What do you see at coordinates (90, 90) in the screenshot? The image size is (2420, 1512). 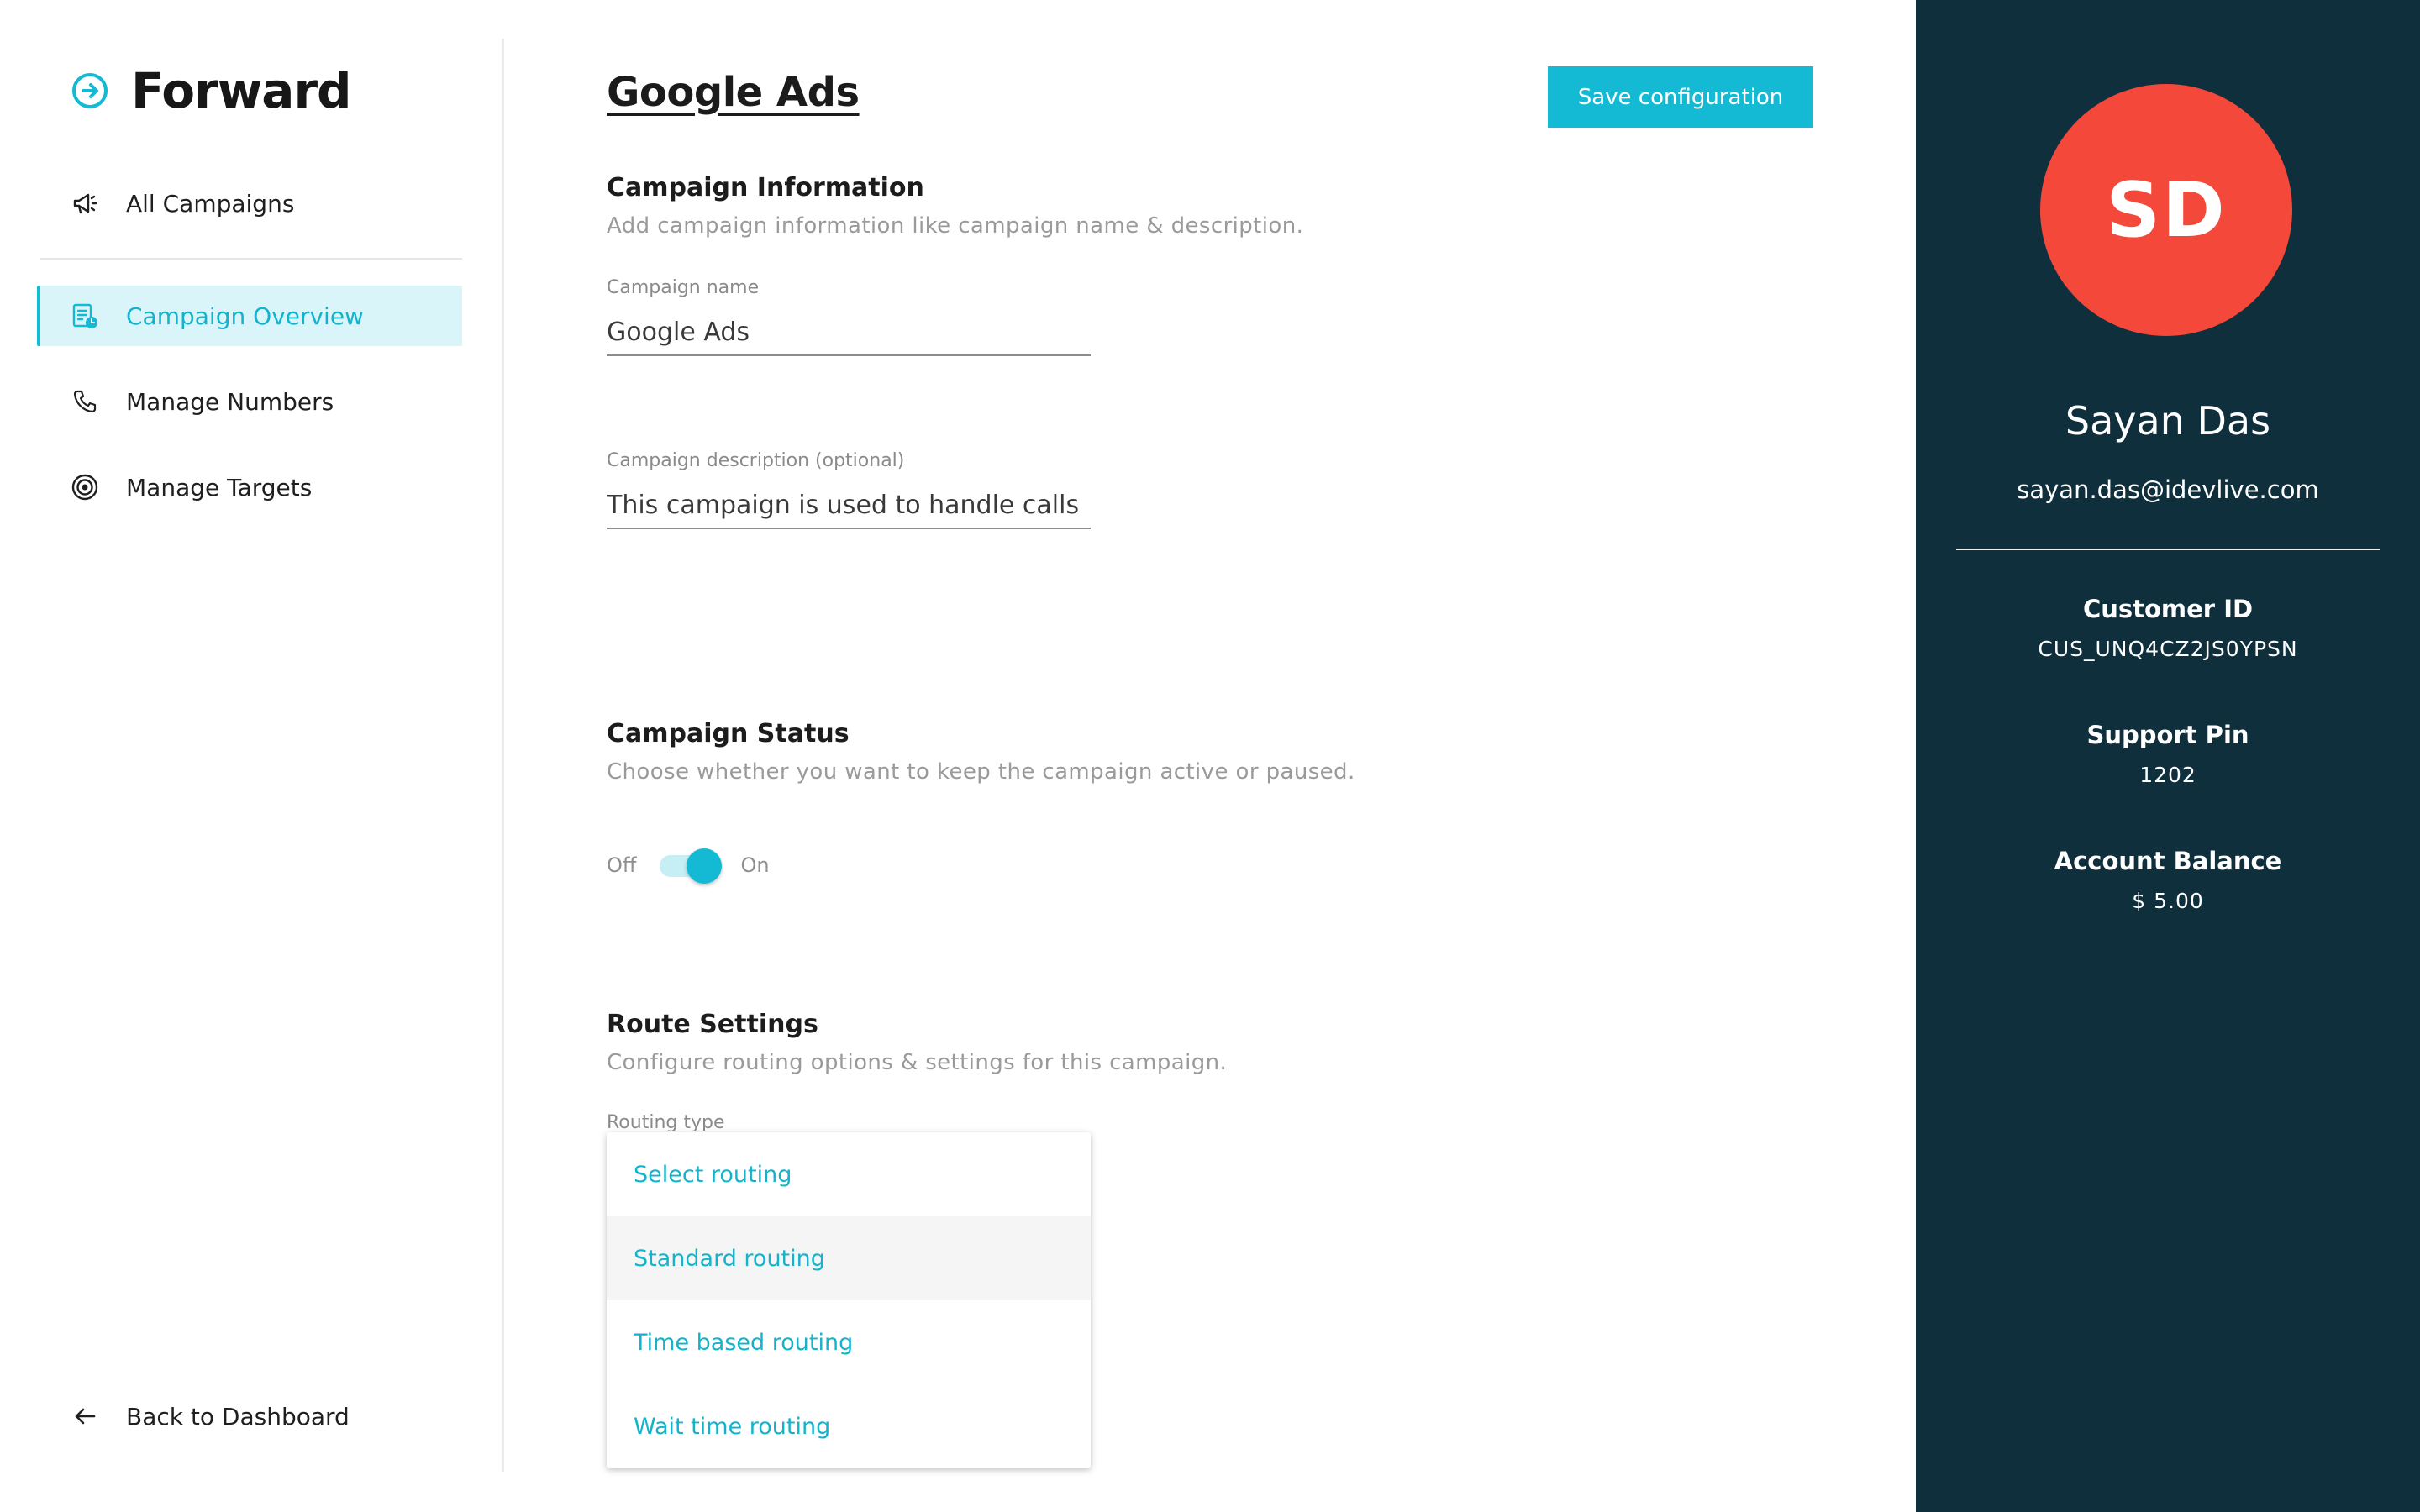 I see `forward-arrow-icon` at bounding box center [90, 90].